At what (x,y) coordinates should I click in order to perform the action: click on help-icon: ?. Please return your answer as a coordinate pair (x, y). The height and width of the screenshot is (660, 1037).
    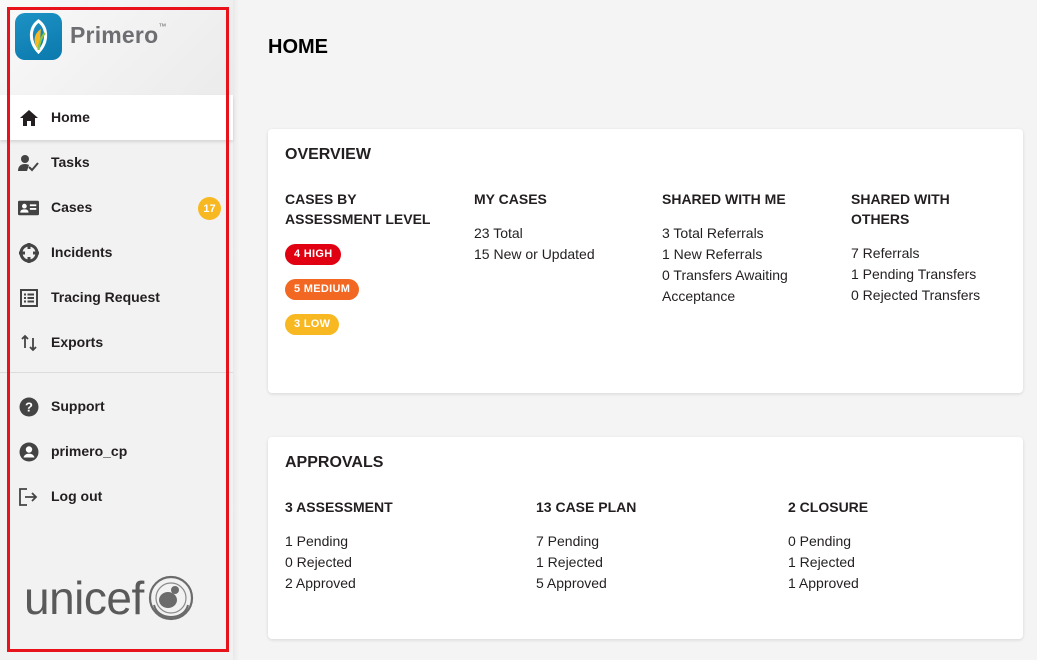
    Looking at the image, I should click on (28, 406).